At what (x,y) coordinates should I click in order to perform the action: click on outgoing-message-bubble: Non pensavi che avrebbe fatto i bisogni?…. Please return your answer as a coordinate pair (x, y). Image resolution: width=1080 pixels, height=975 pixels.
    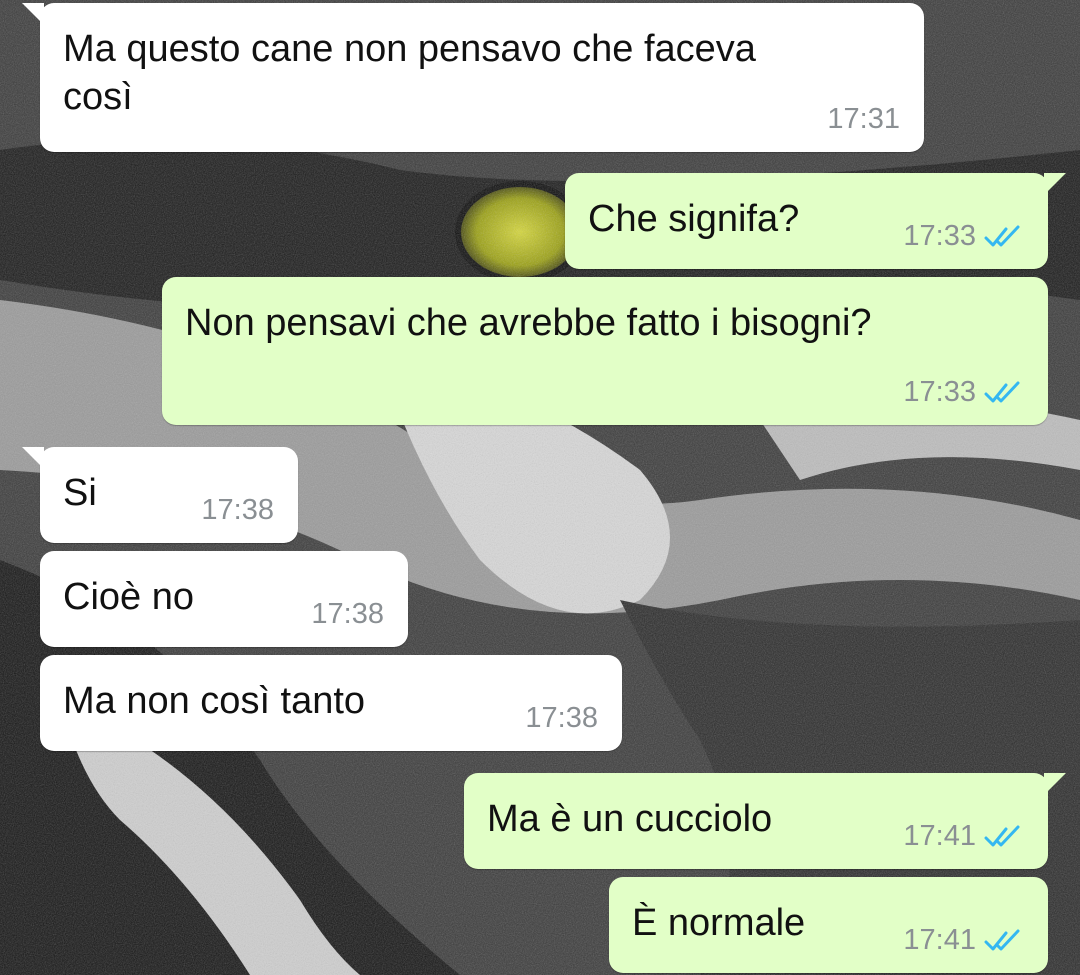
    Looking at the image, I should click on (605, 351).